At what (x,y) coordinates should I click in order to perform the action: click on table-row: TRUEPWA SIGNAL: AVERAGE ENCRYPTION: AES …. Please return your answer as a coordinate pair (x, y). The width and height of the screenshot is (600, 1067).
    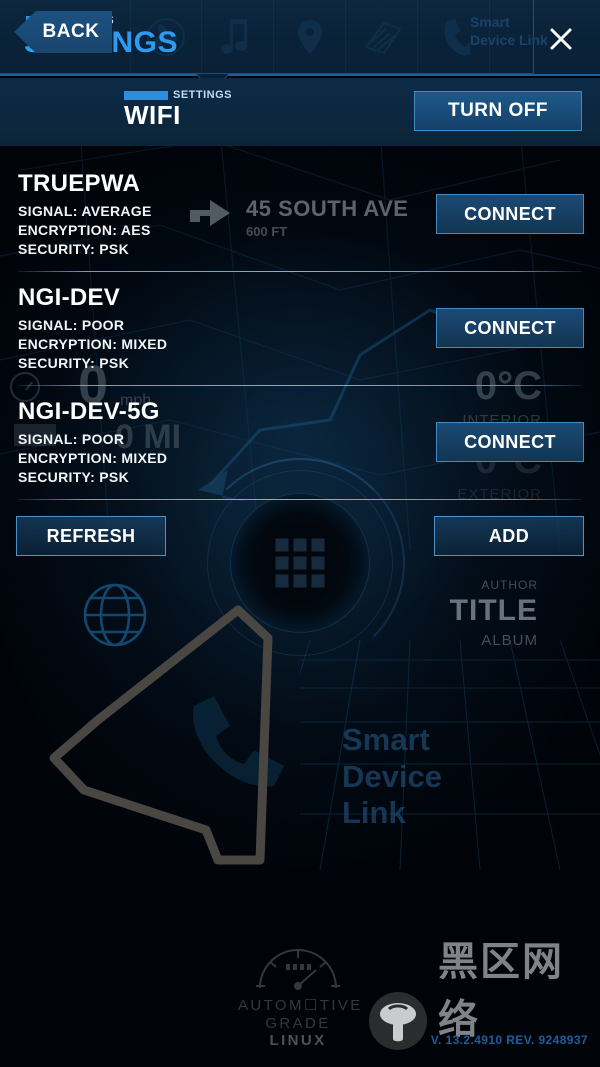
    Looking at the image, I should click on (300, 215).